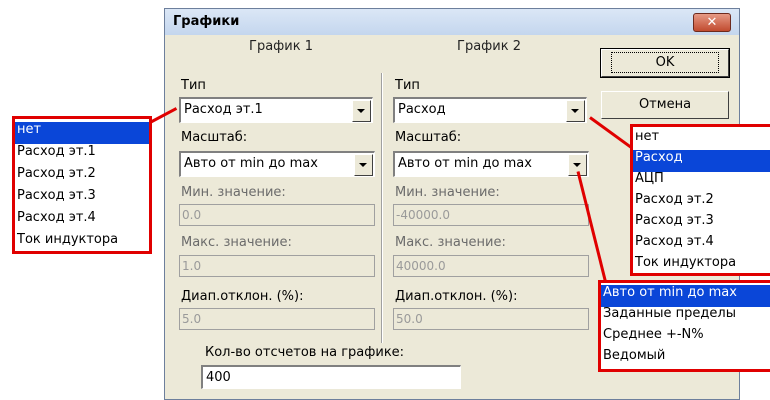  Describe the element at coordinates (305, 352) in the screenshot. I see `samples-label: Кол-во отсчетов на графике:` at that location.